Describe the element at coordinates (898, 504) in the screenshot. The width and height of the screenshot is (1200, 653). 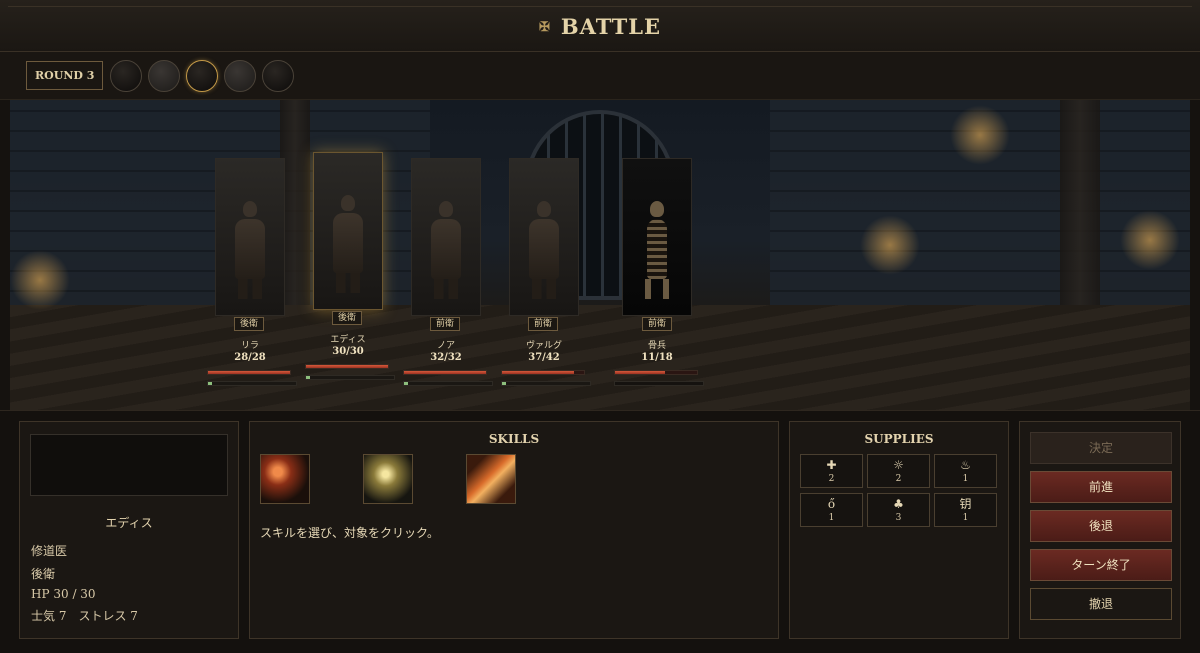
I see `herb-icon: ♣` at that location.